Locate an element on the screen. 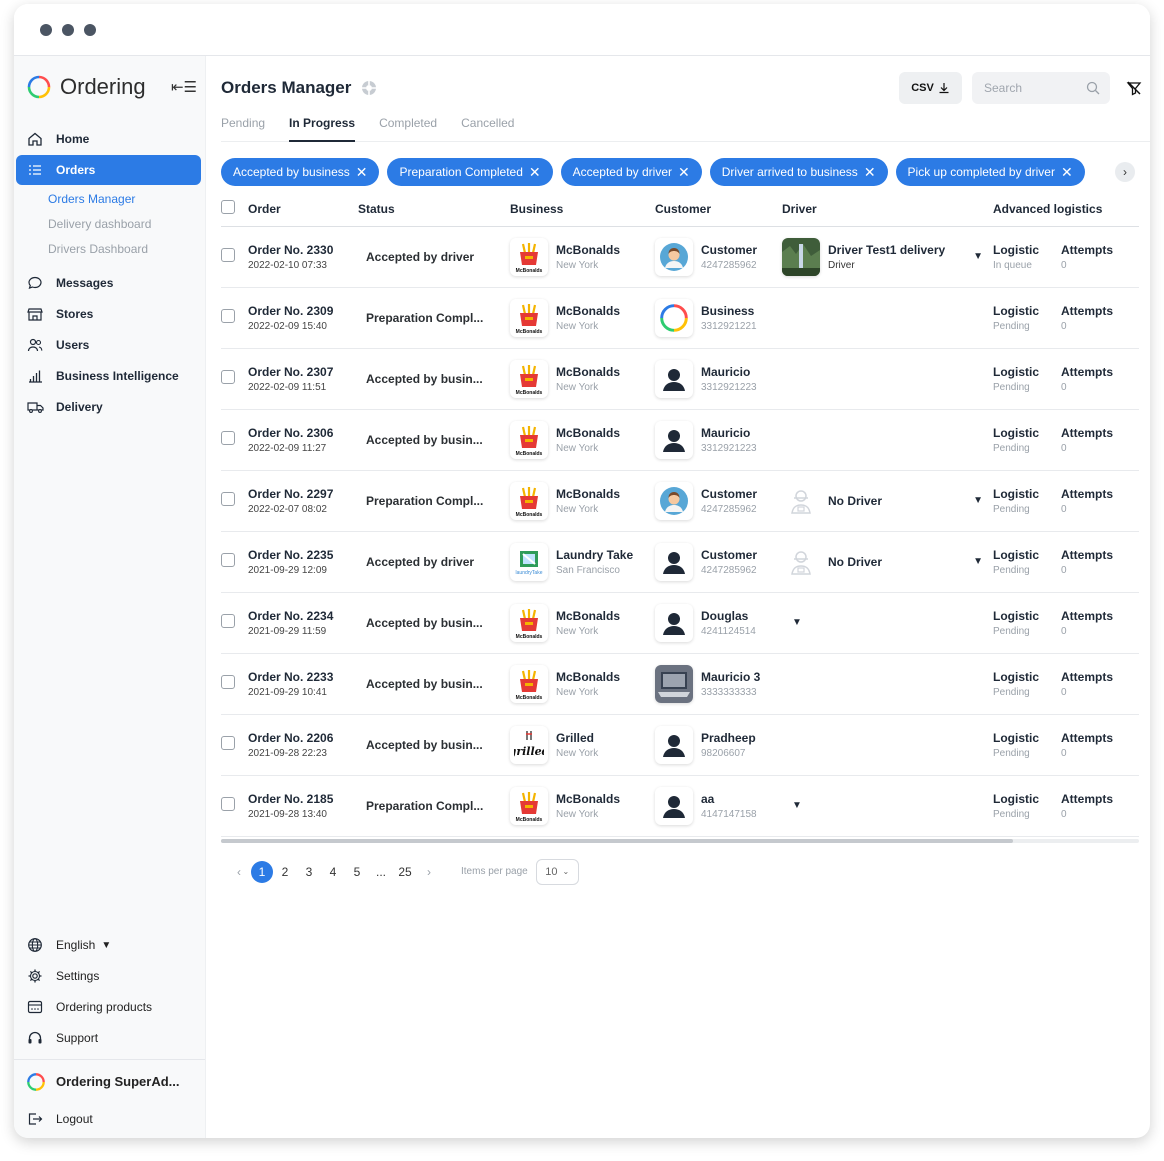 The image size is (1164, 1161). page-button: 1 is located at coordinates (262, 871).